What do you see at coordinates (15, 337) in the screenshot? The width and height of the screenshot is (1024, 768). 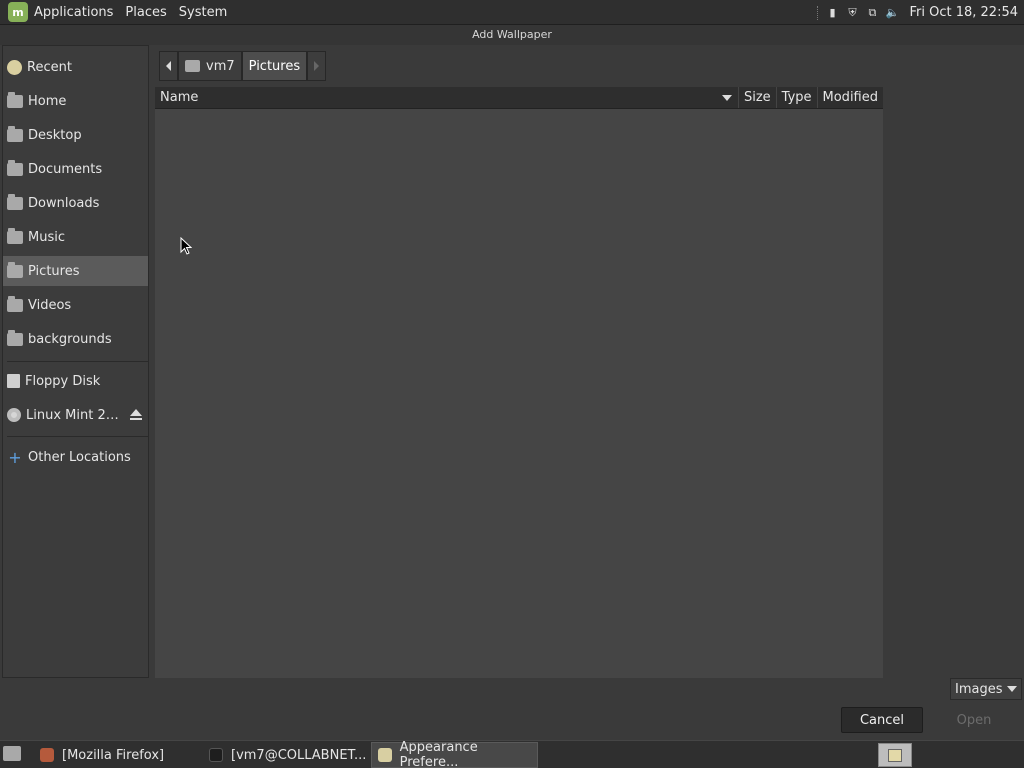 I see `folder-icon` at bounding box center [15, 337].